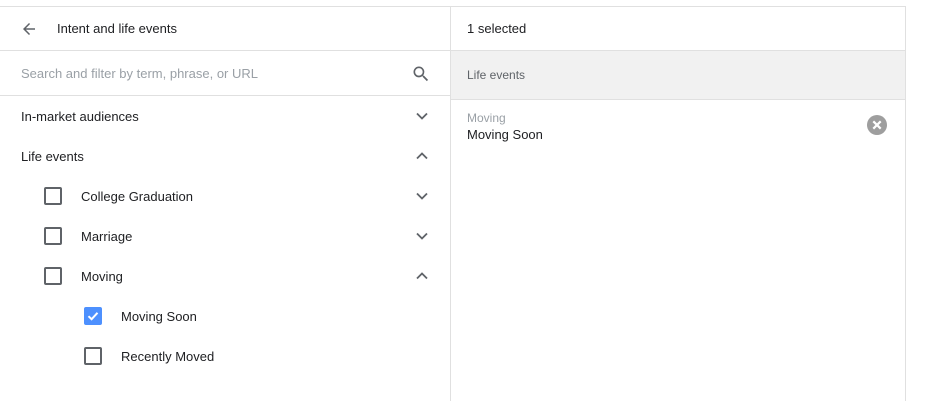 The height and width of the screenshot is (401, 939). I want to click on selected-count: 1 selected, so click(497, 28).